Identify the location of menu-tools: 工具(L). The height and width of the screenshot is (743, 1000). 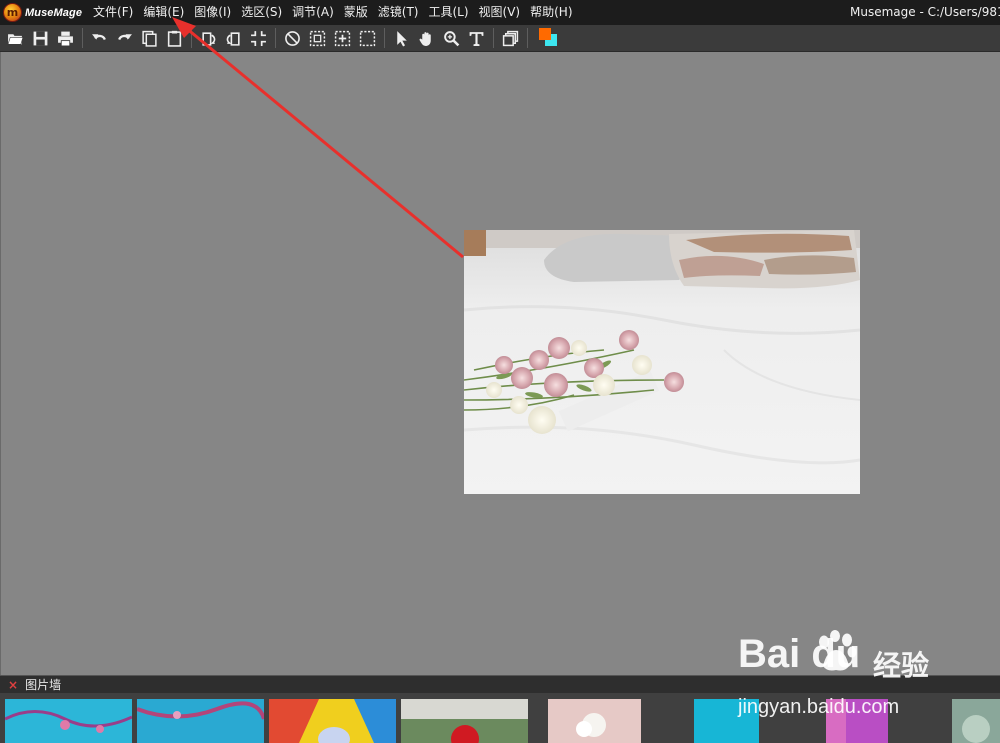
(448, 12).